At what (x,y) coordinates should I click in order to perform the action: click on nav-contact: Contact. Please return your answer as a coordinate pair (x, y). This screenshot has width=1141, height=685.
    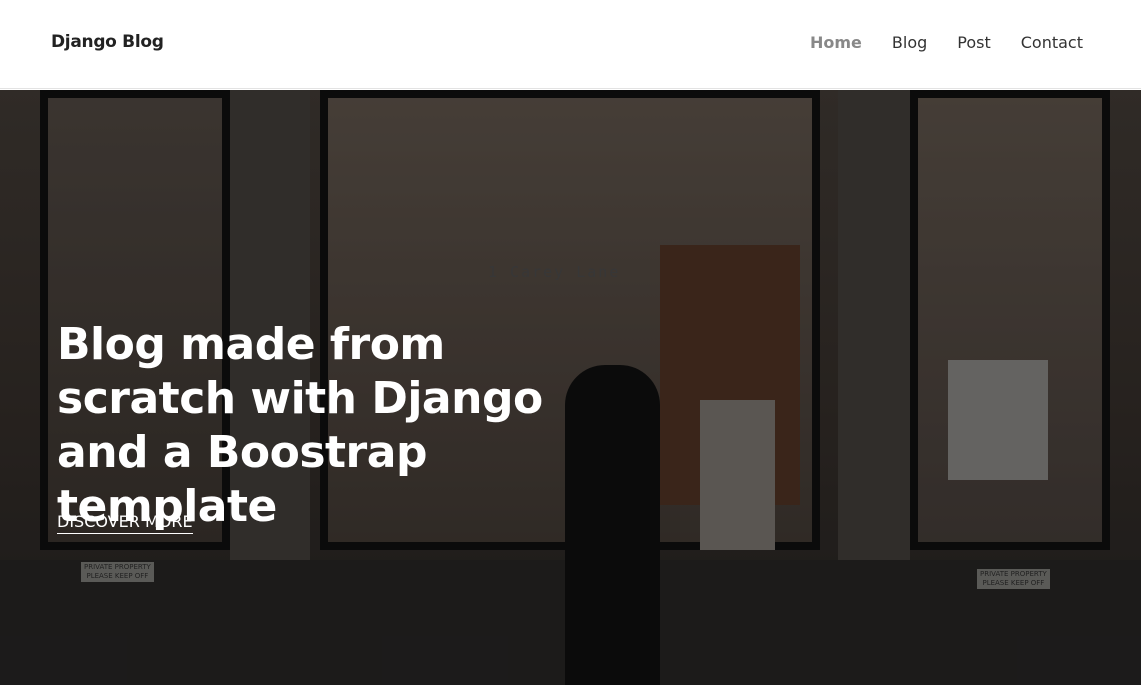
    Looking at the image, I should click on (1052, 42).